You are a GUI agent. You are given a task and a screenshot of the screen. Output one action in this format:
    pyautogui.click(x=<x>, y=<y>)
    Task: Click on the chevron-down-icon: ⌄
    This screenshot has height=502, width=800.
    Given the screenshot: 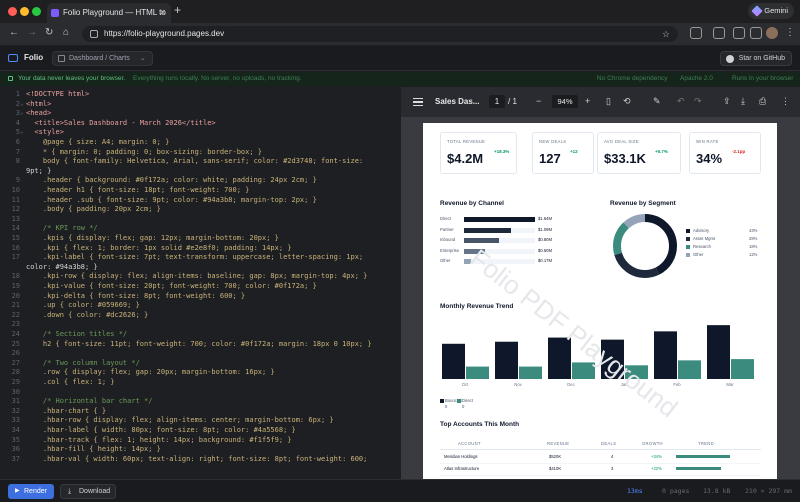 What is the action you would take?
    pyautogui.click(x=142, y=58)
    